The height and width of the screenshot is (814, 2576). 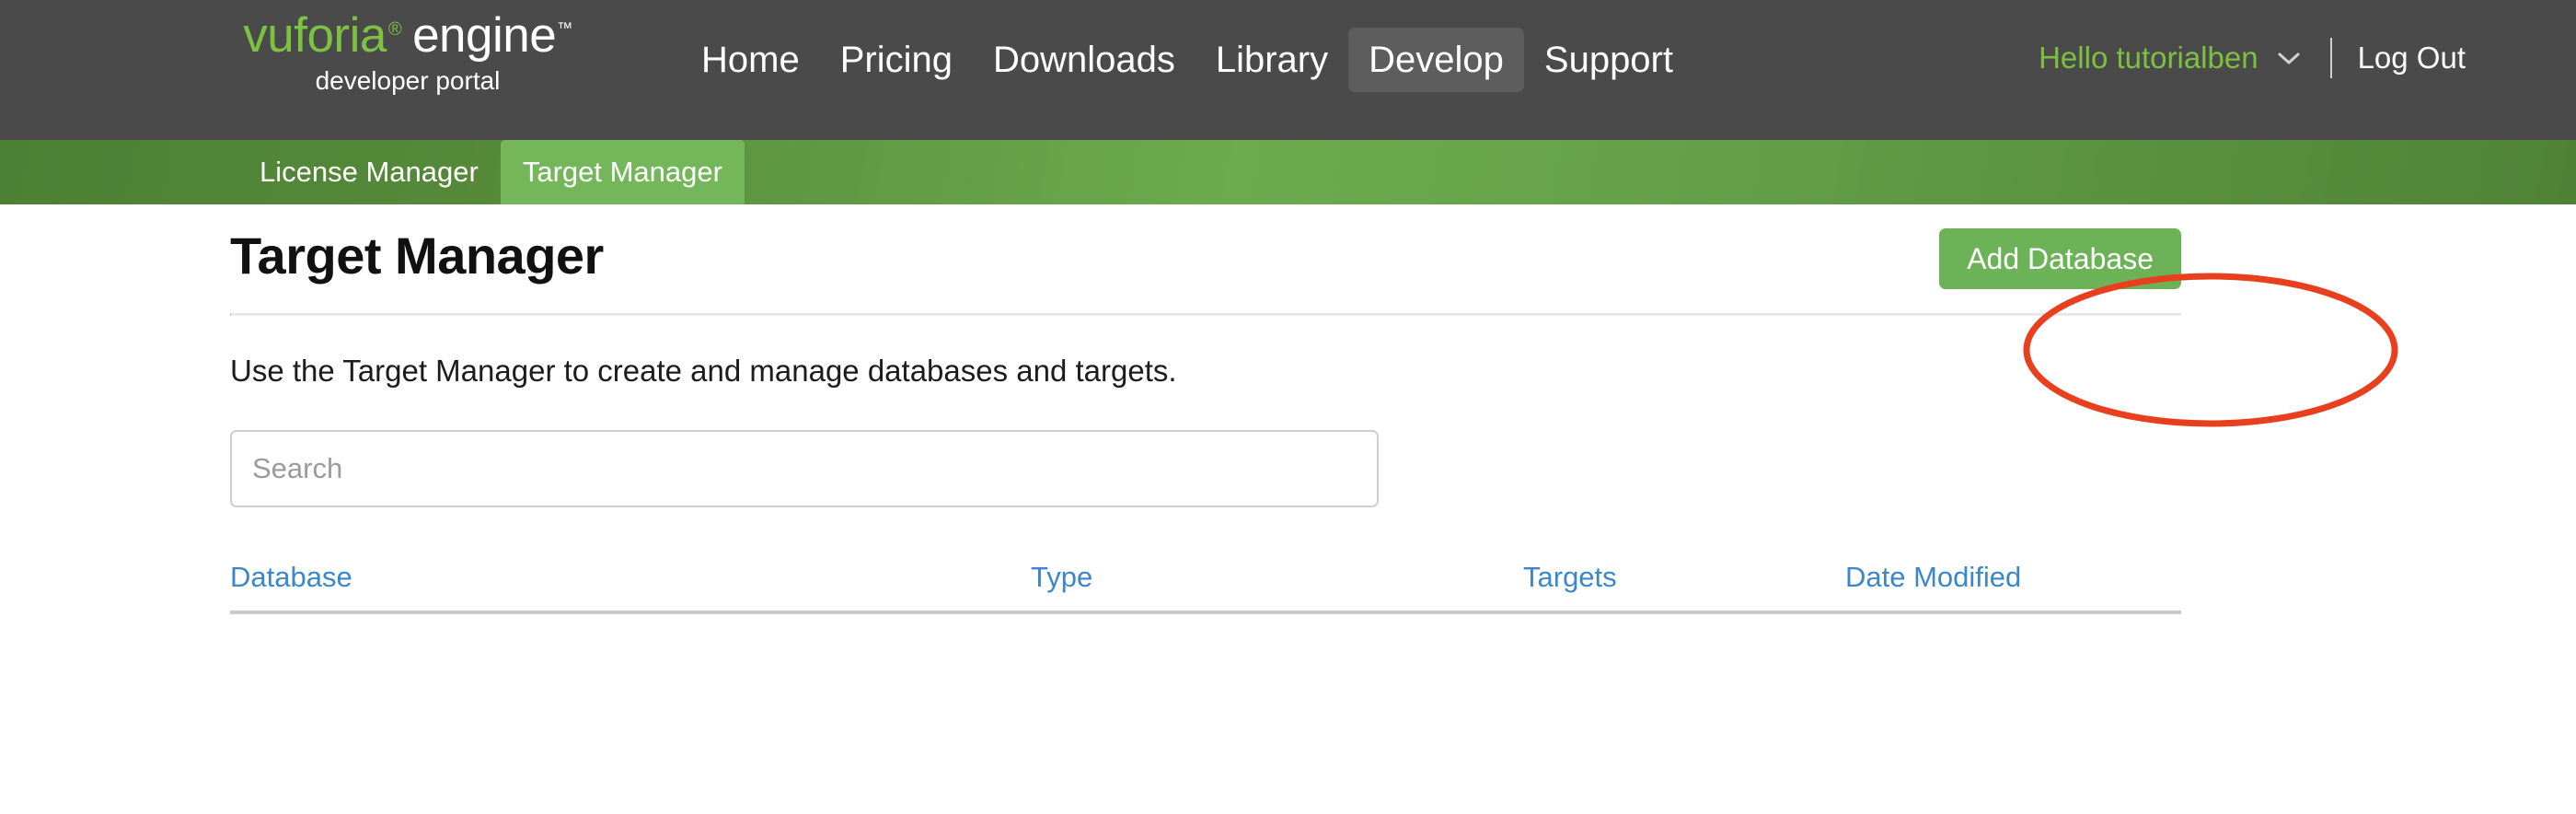 I want to click on column-header-targets: Targets, so click(x=1684, y=587).